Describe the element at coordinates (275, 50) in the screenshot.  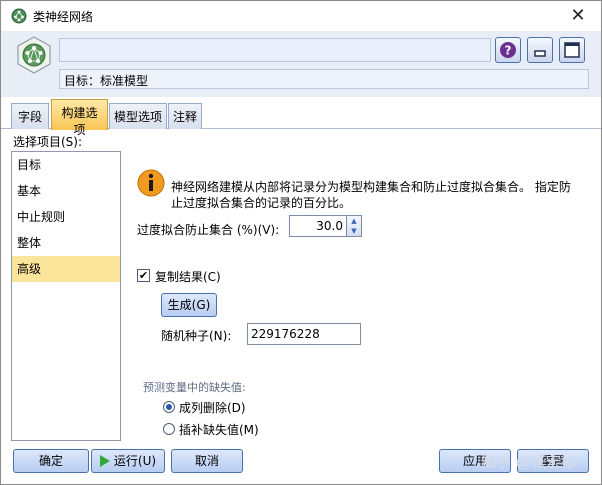
I see `node-name-field` at that location.